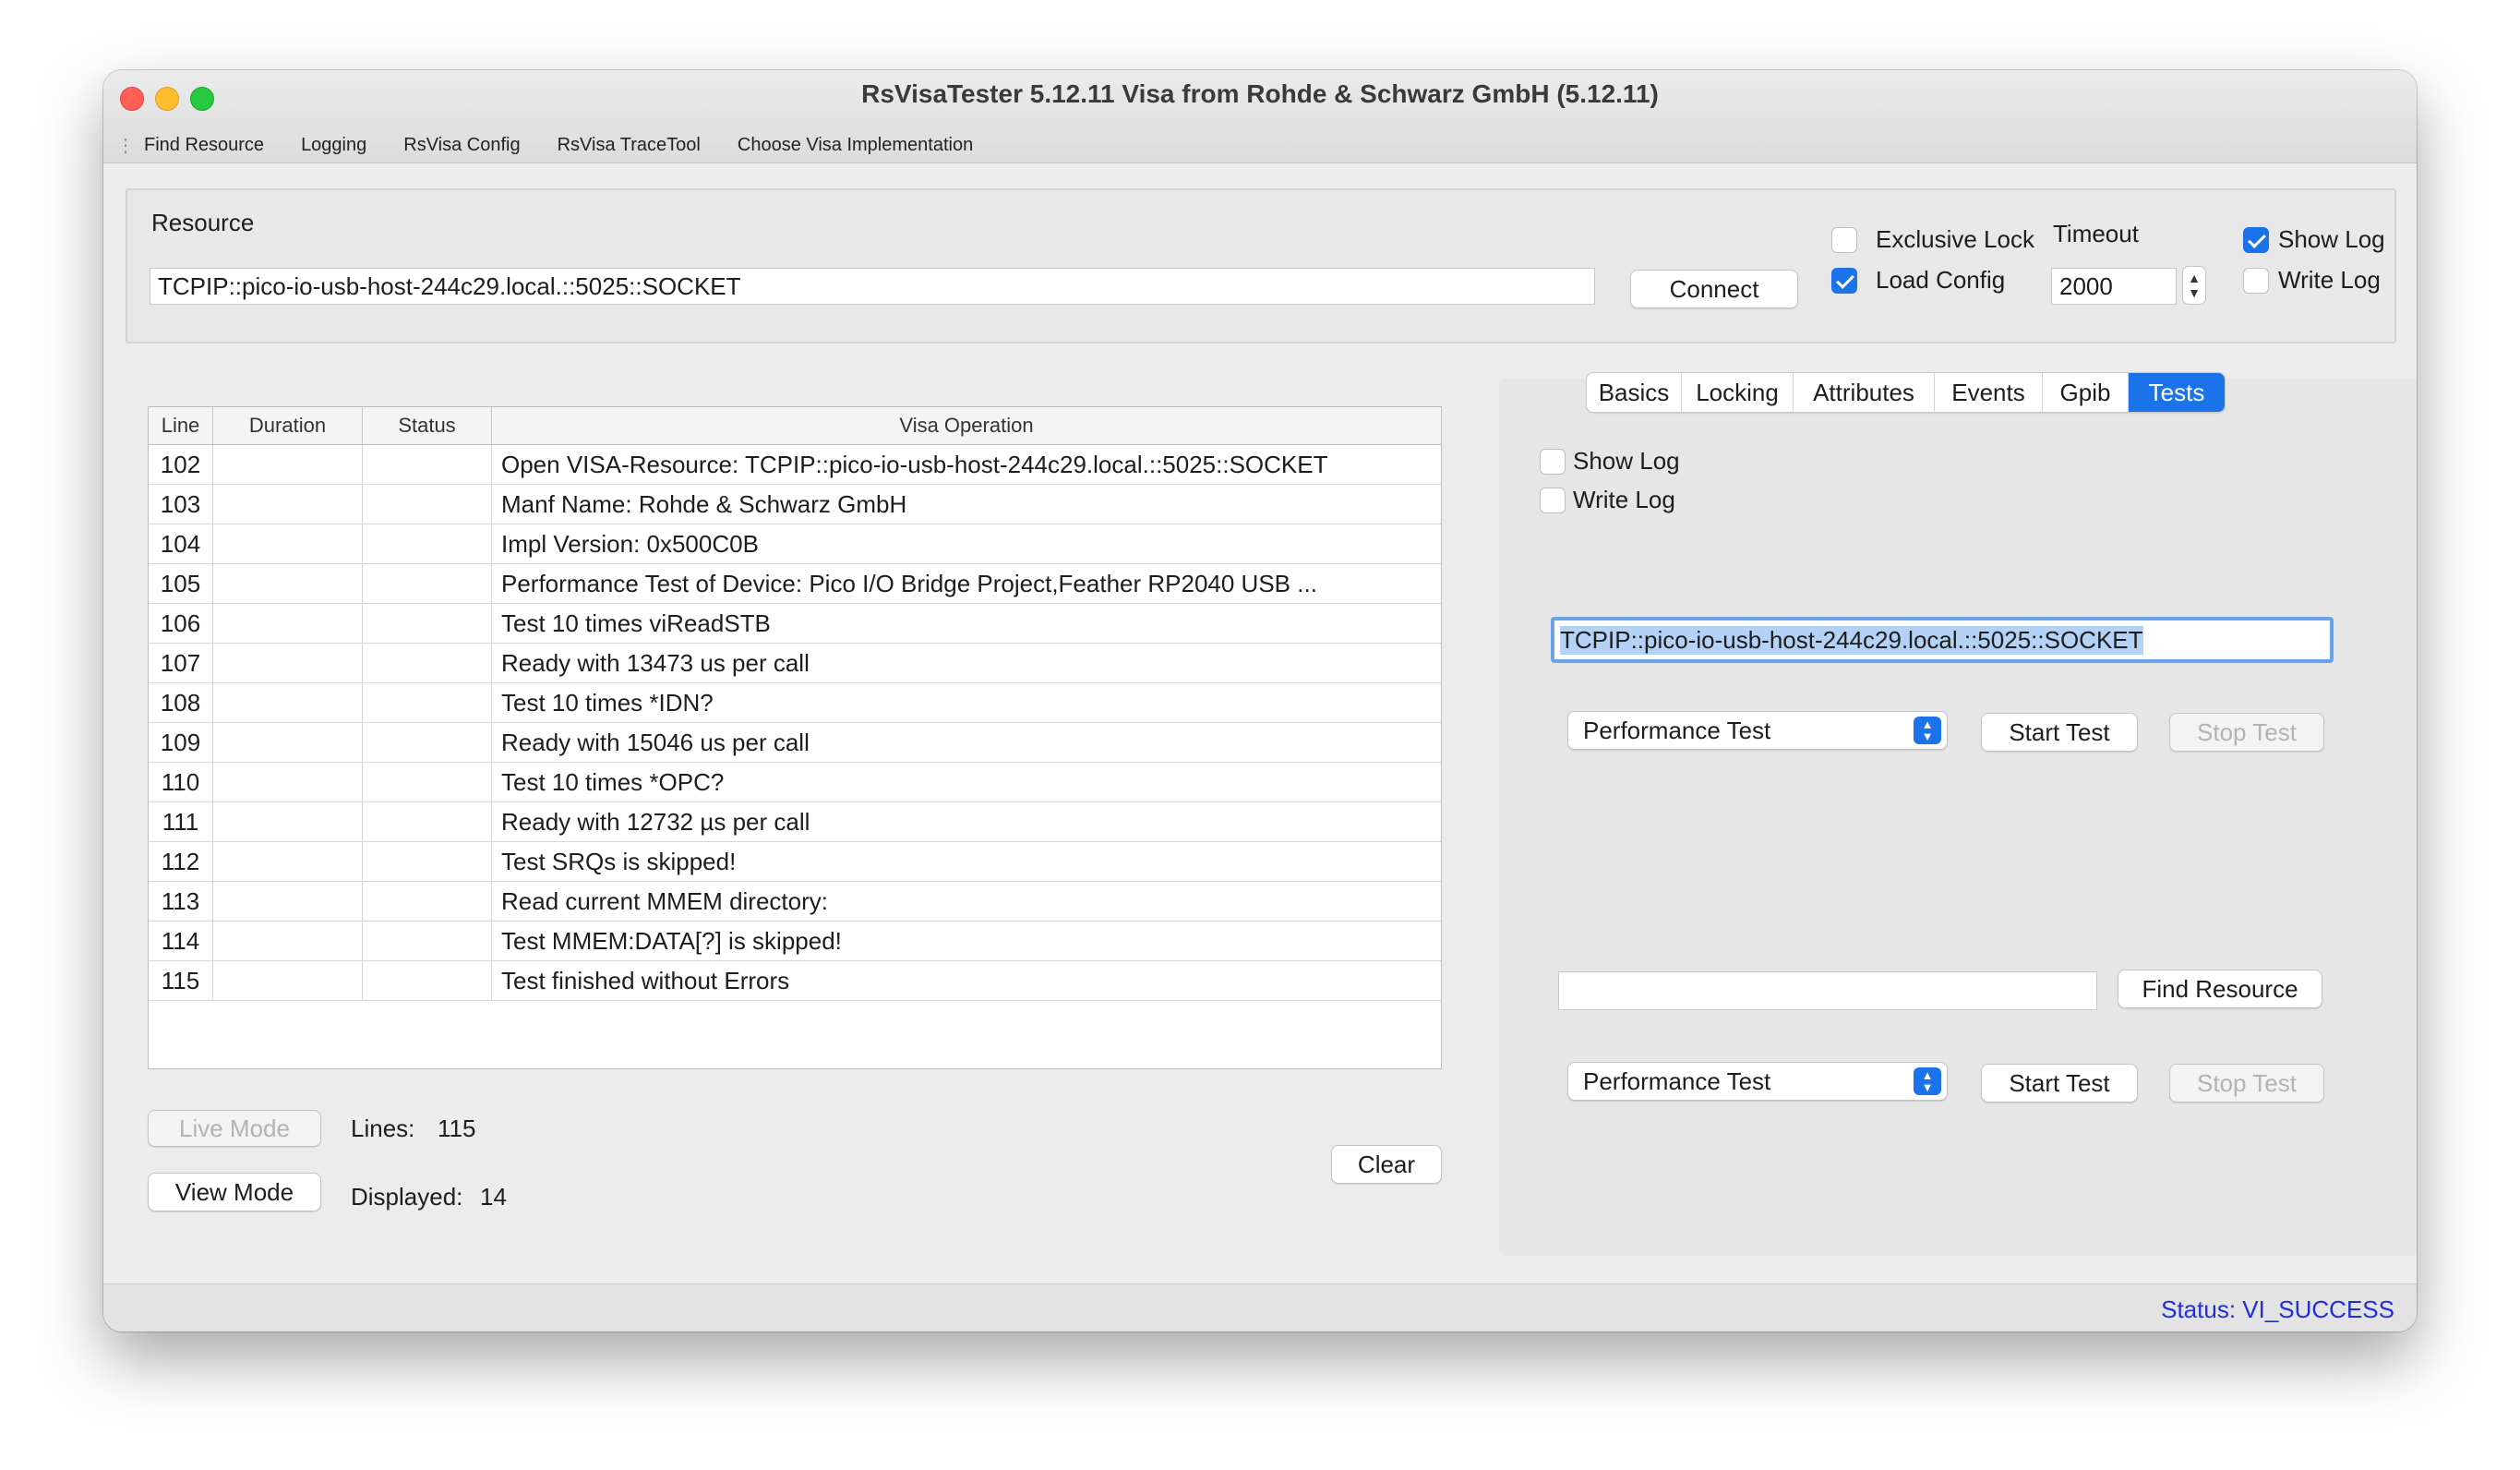  Describe the element at coordinates (181, 742) in the screenshot. I see `cell-line: 109` at that location.